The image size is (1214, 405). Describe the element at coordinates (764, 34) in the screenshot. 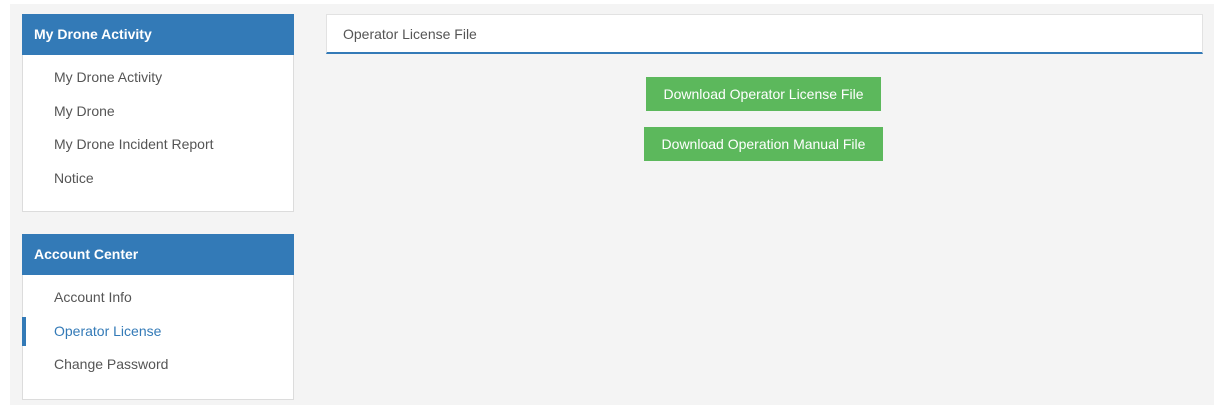

I see `page-title: Operator License File` at that location.